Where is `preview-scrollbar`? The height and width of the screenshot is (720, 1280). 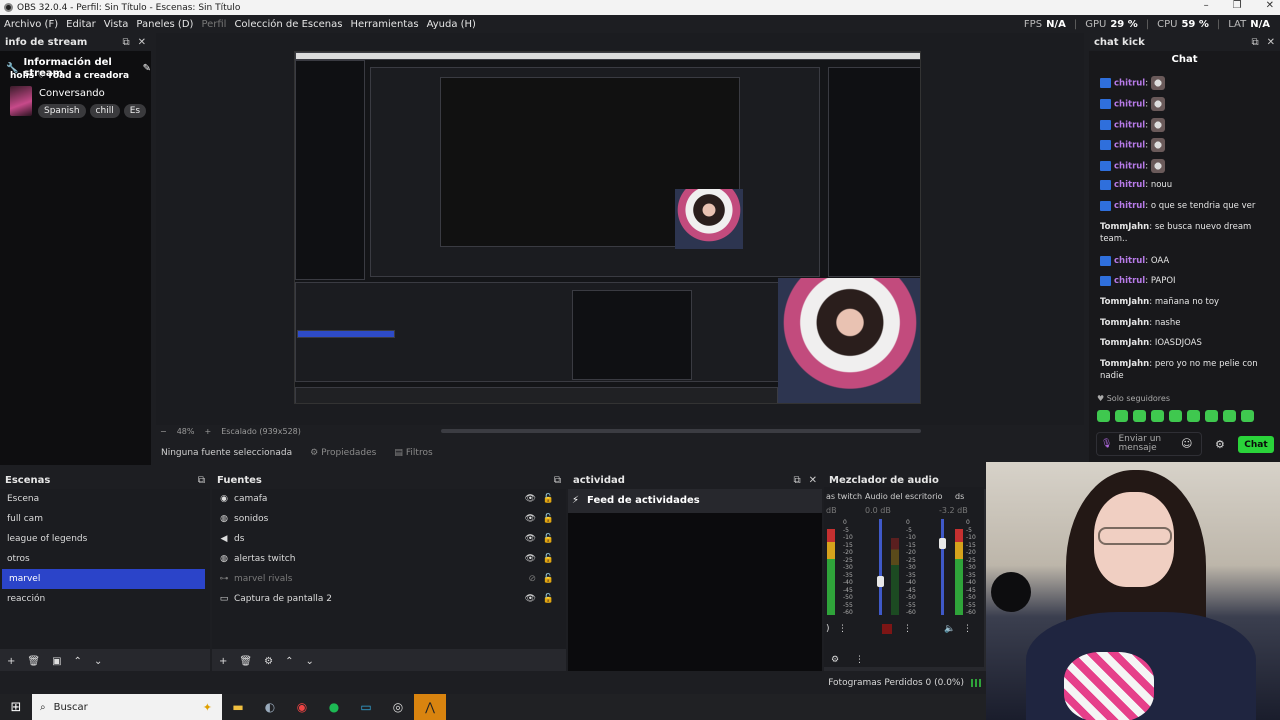 preview-scrollbar is located at coordinates (681, 431).